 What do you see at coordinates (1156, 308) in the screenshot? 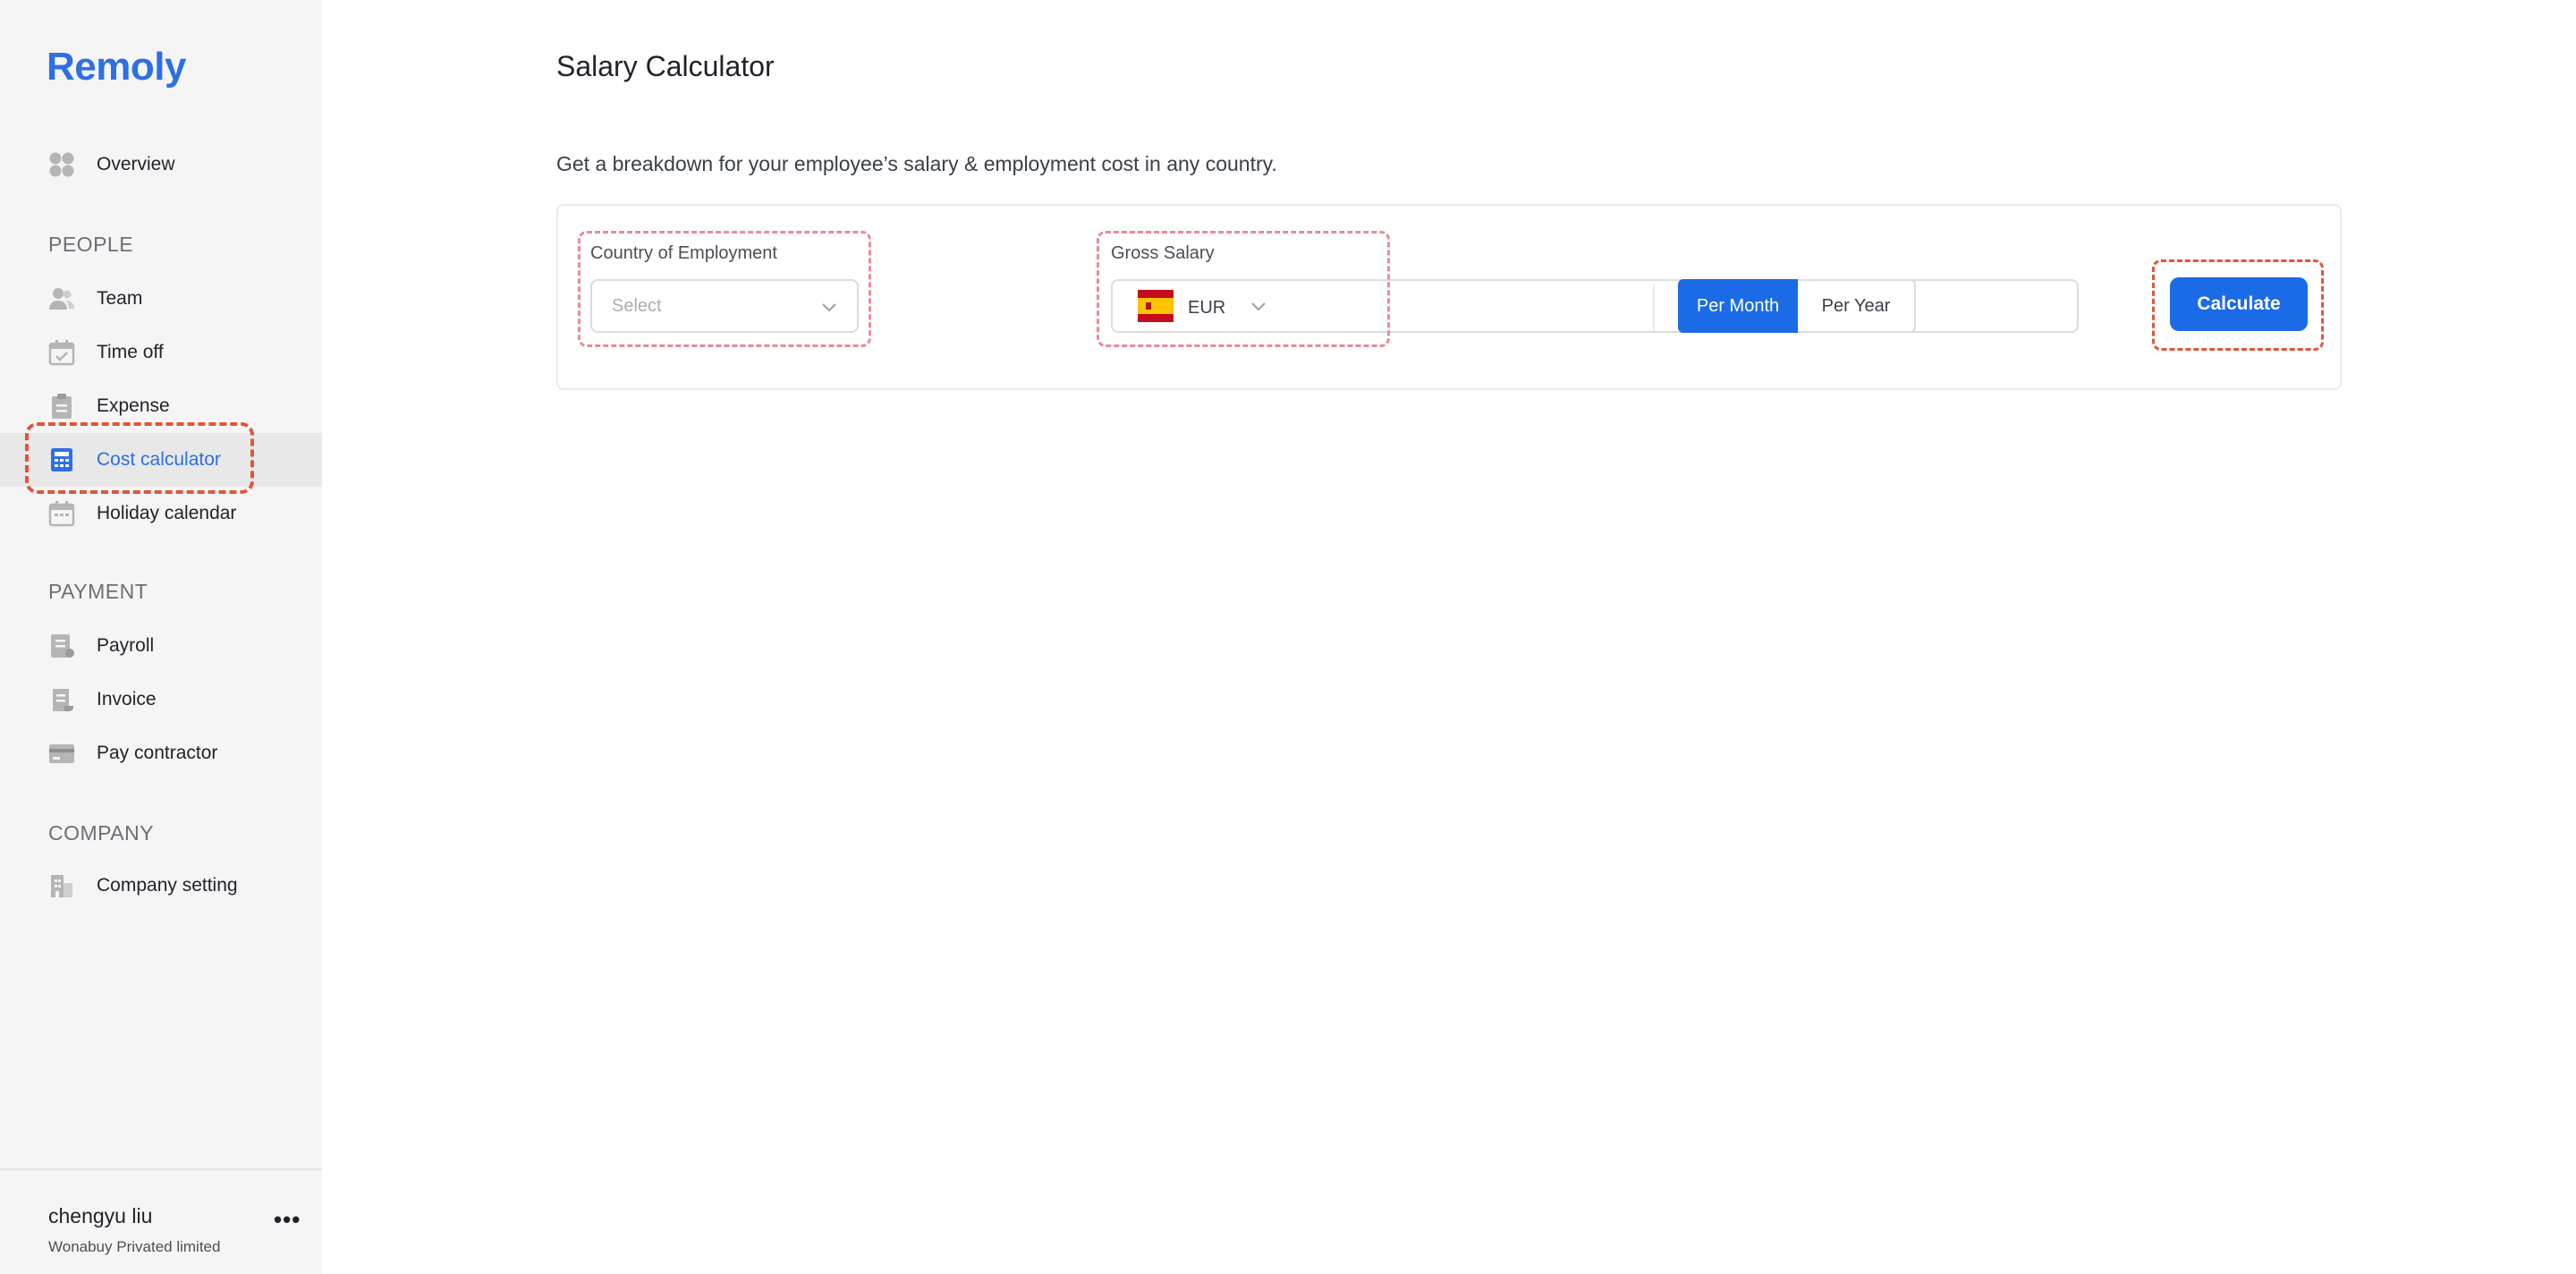
I see `spain-flag-icon` at bounding box center [1156, 308].